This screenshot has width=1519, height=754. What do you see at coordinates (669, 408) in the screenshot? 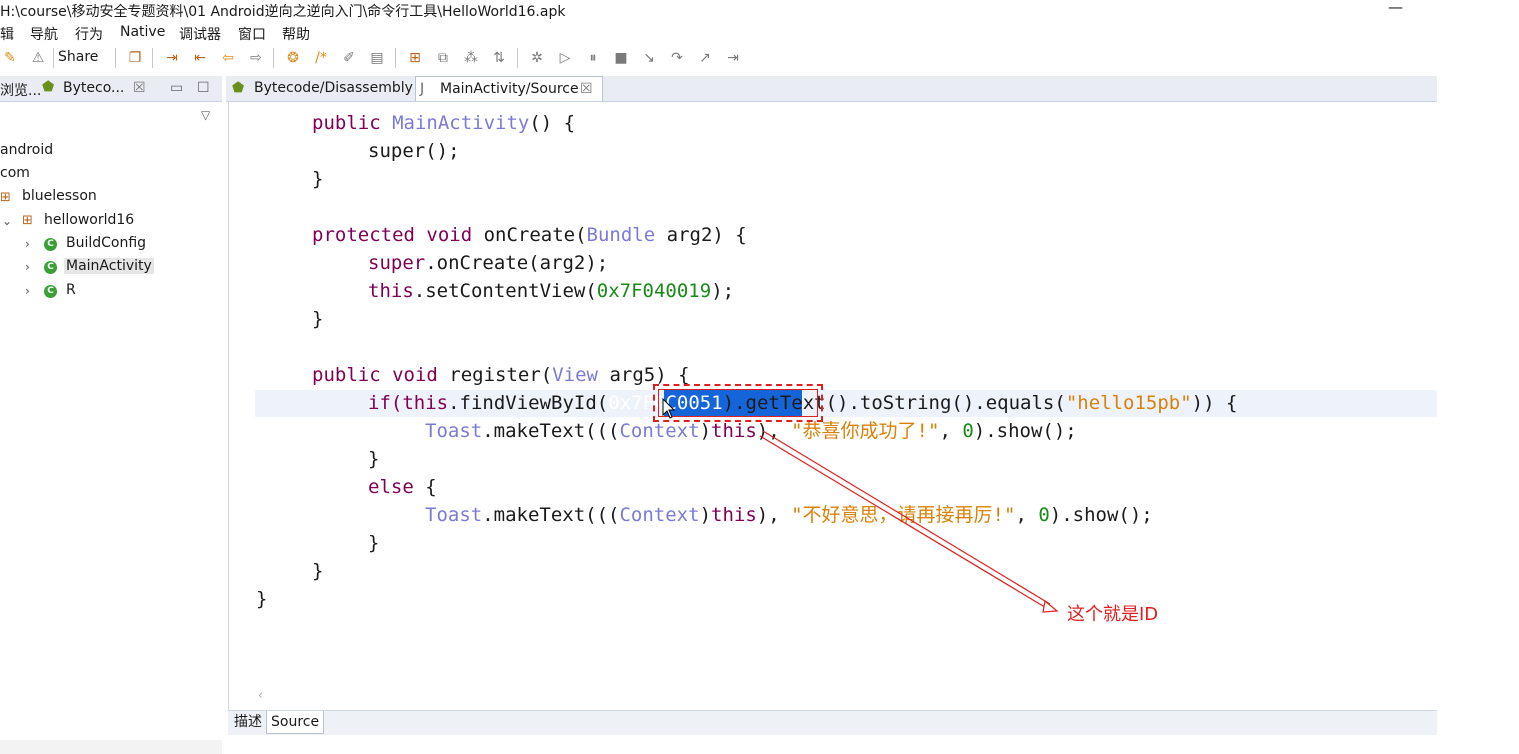
I see `mouse-cursor-icon` at bounding box center [669, 408].